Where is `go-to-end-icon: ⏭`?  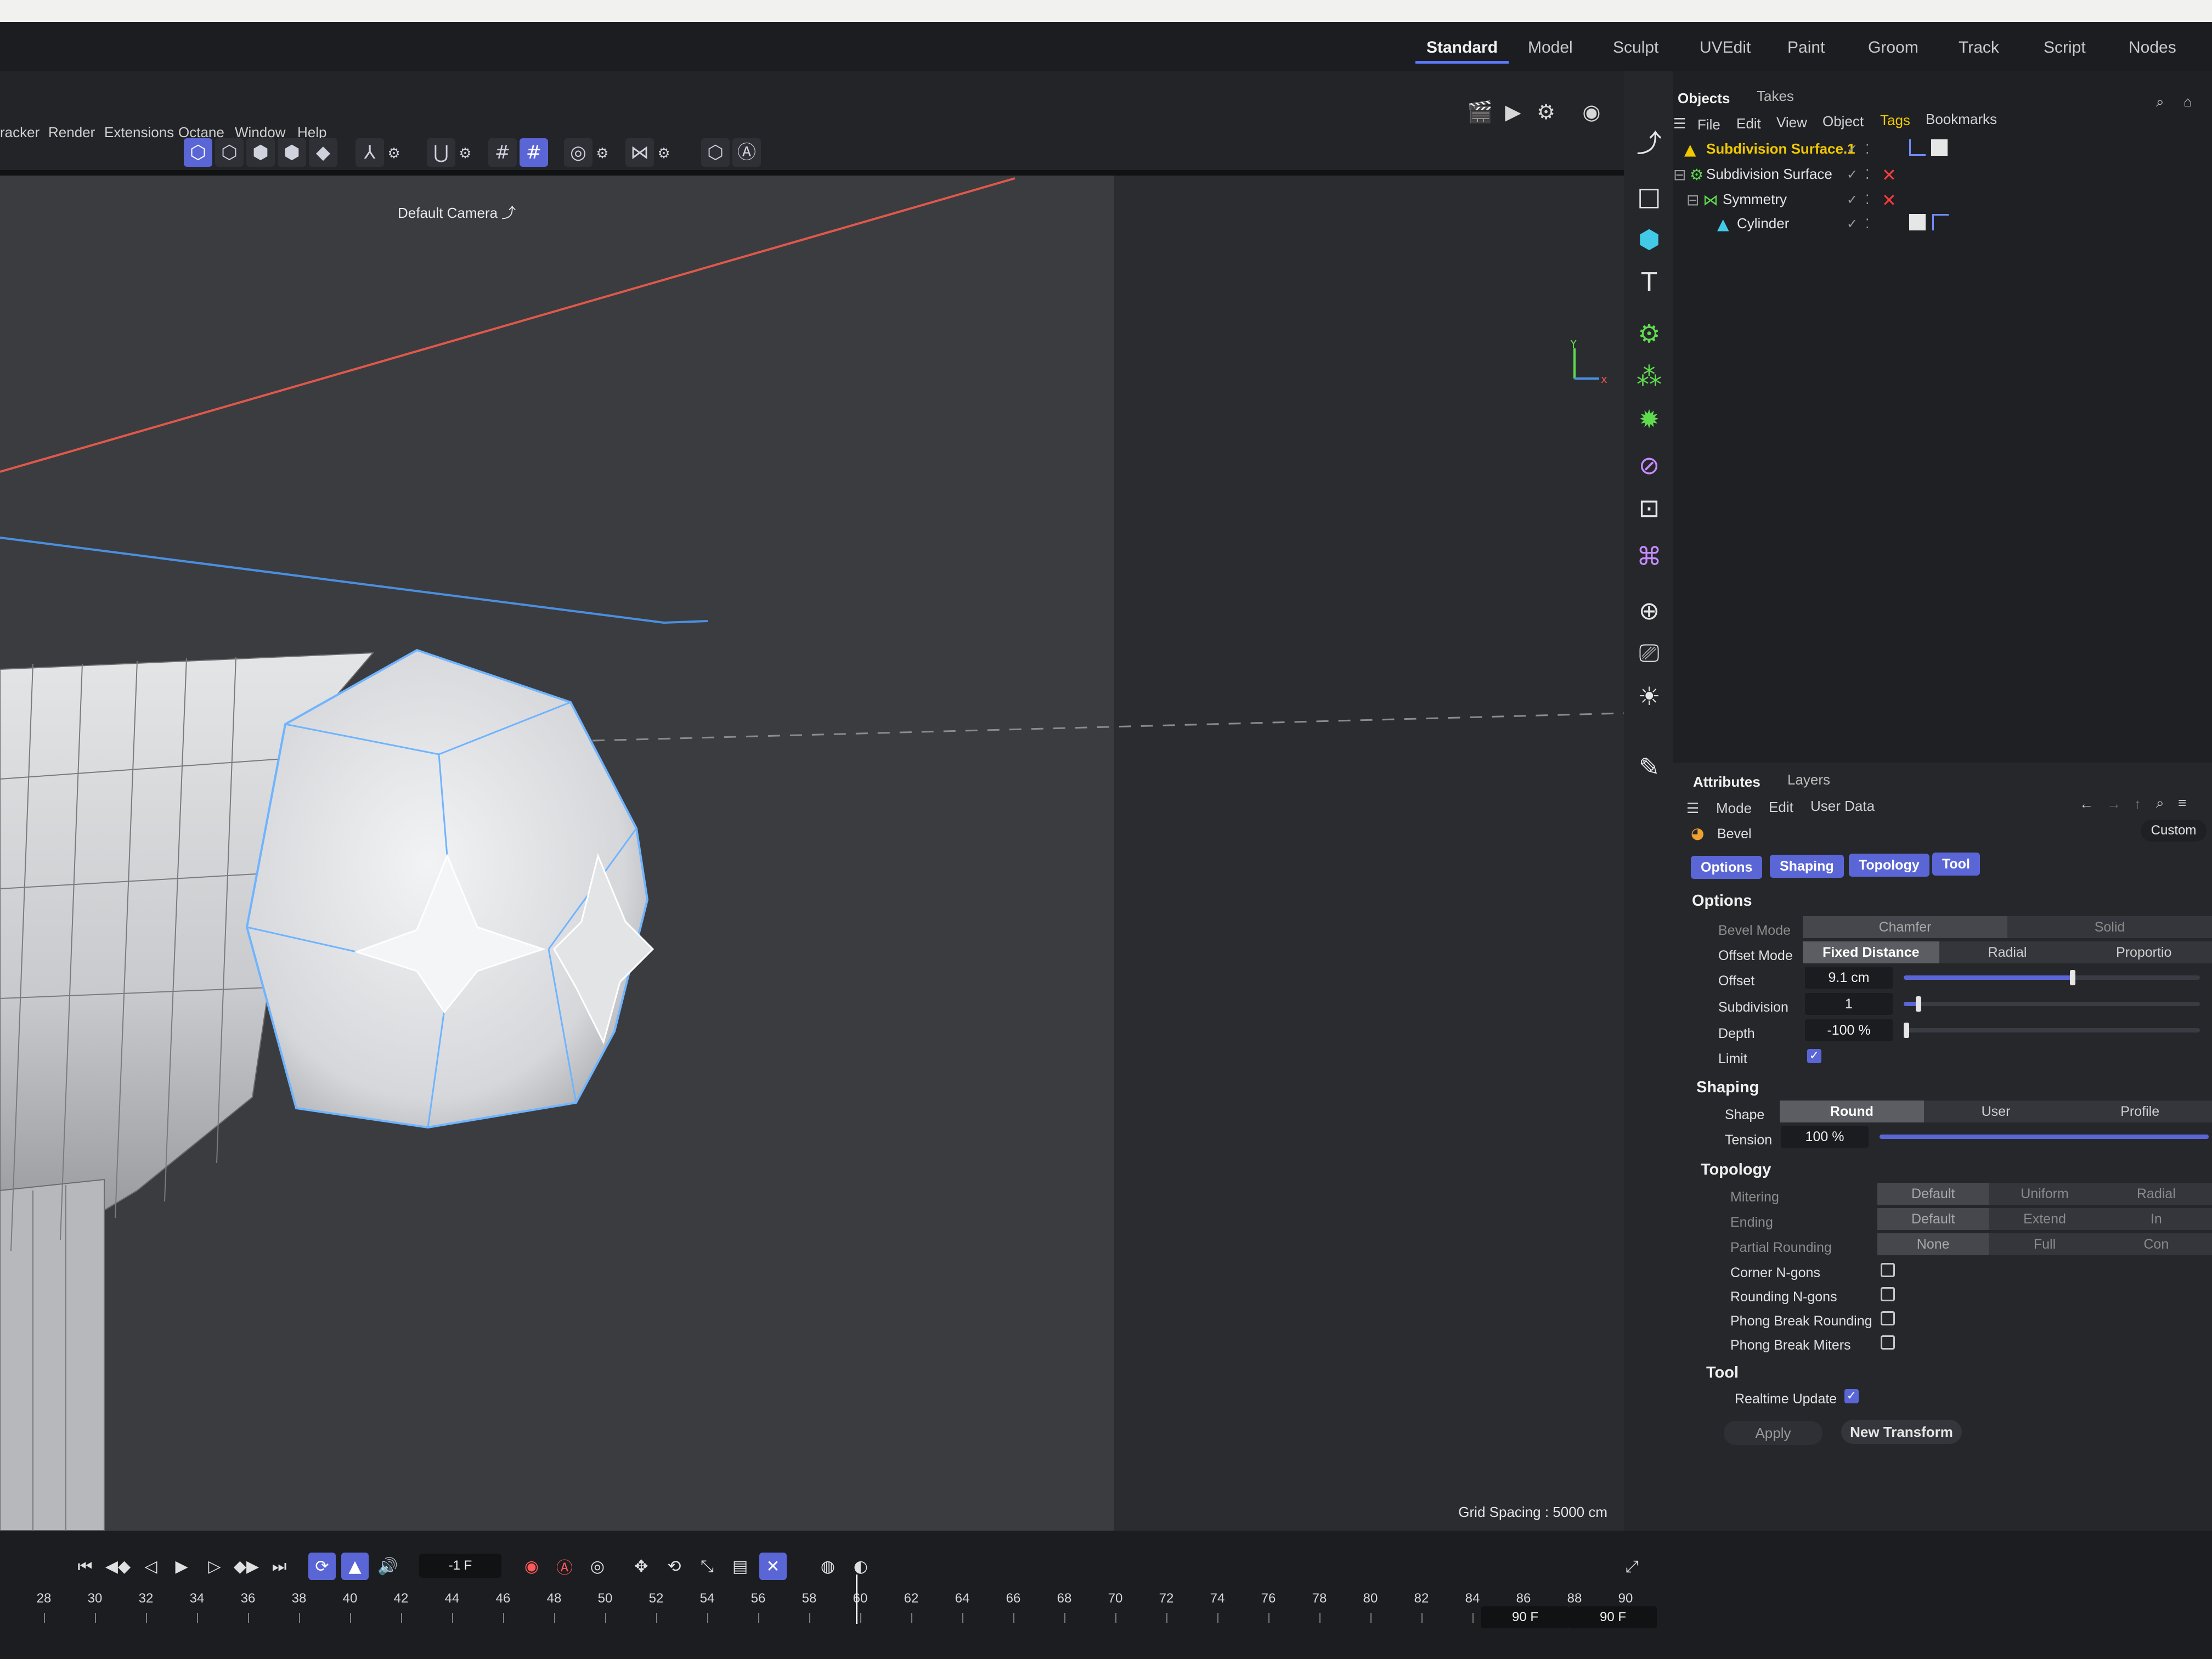
go-to-end-icon: ⏭ is located at coordinates (279, 1566).